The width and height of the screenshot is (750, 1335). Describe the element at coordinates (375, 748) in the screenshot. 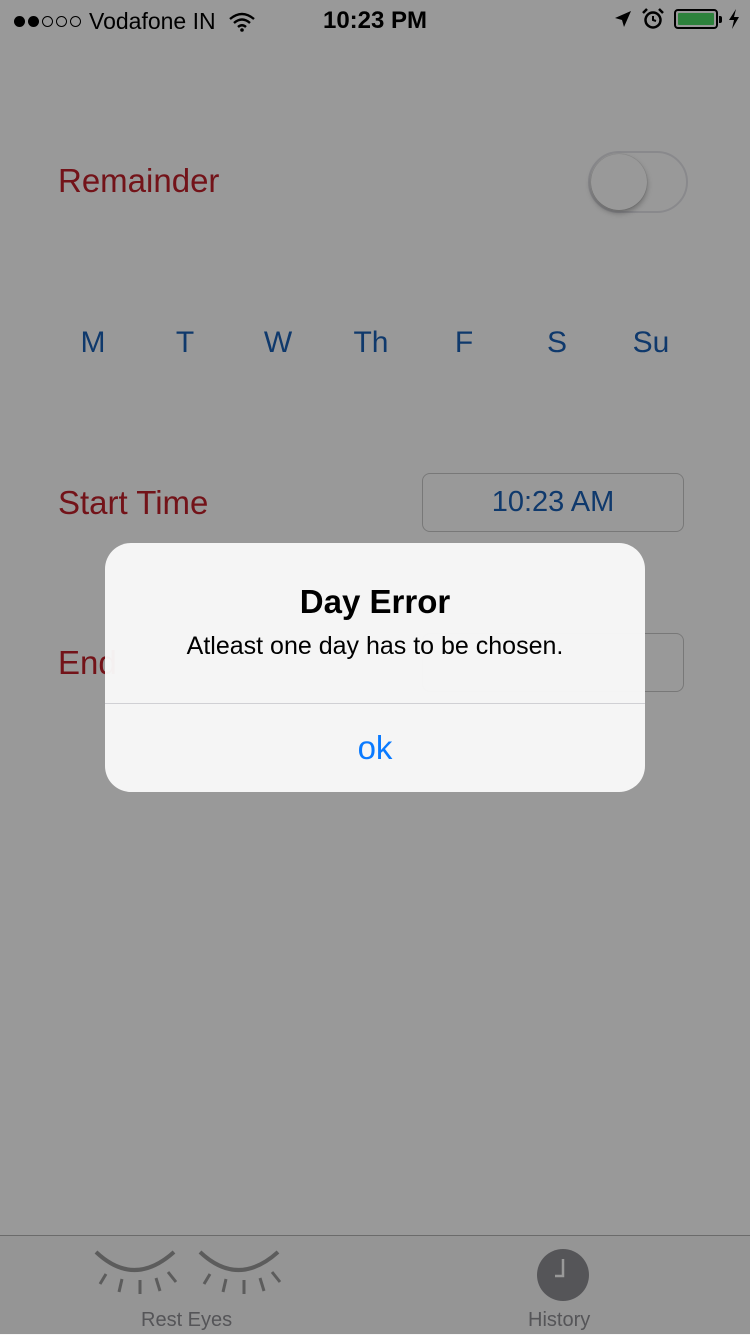

I see `alert-ok-button: ok` at that location.